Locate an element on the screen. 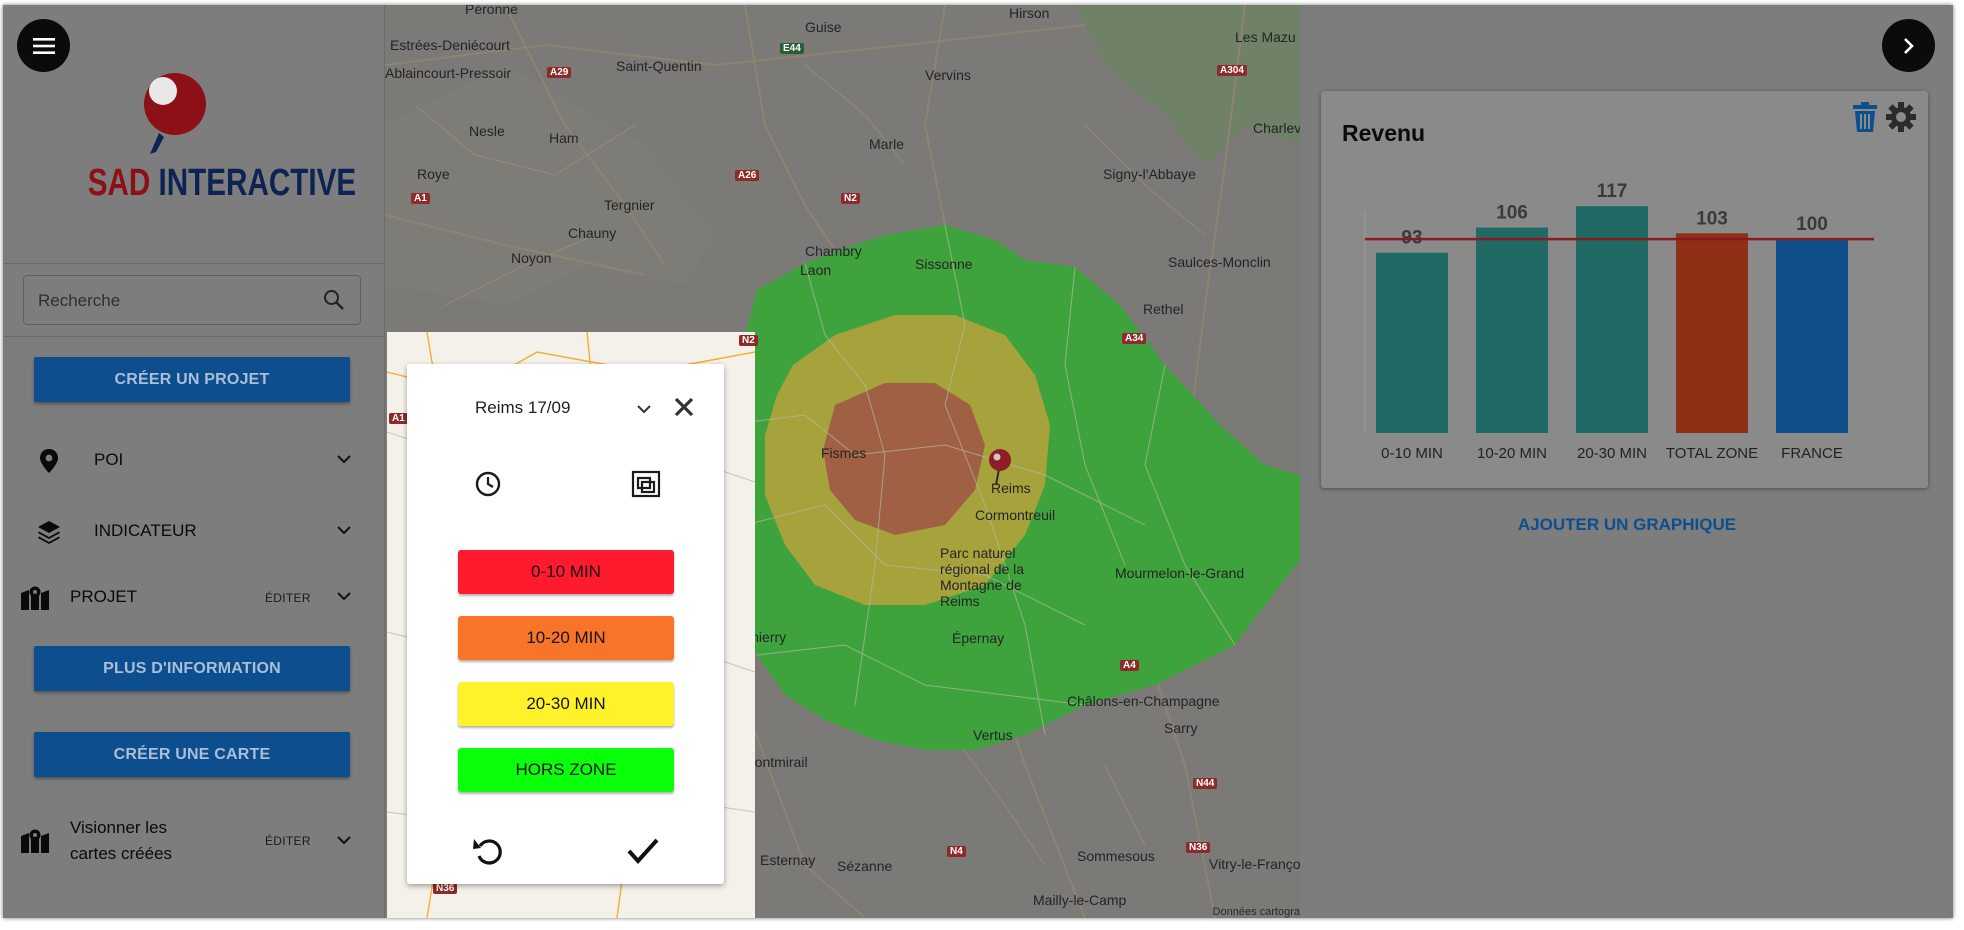 This screenshot has width=1964, height=930. chevron-right-icon is located at coordinates (1908, 45).